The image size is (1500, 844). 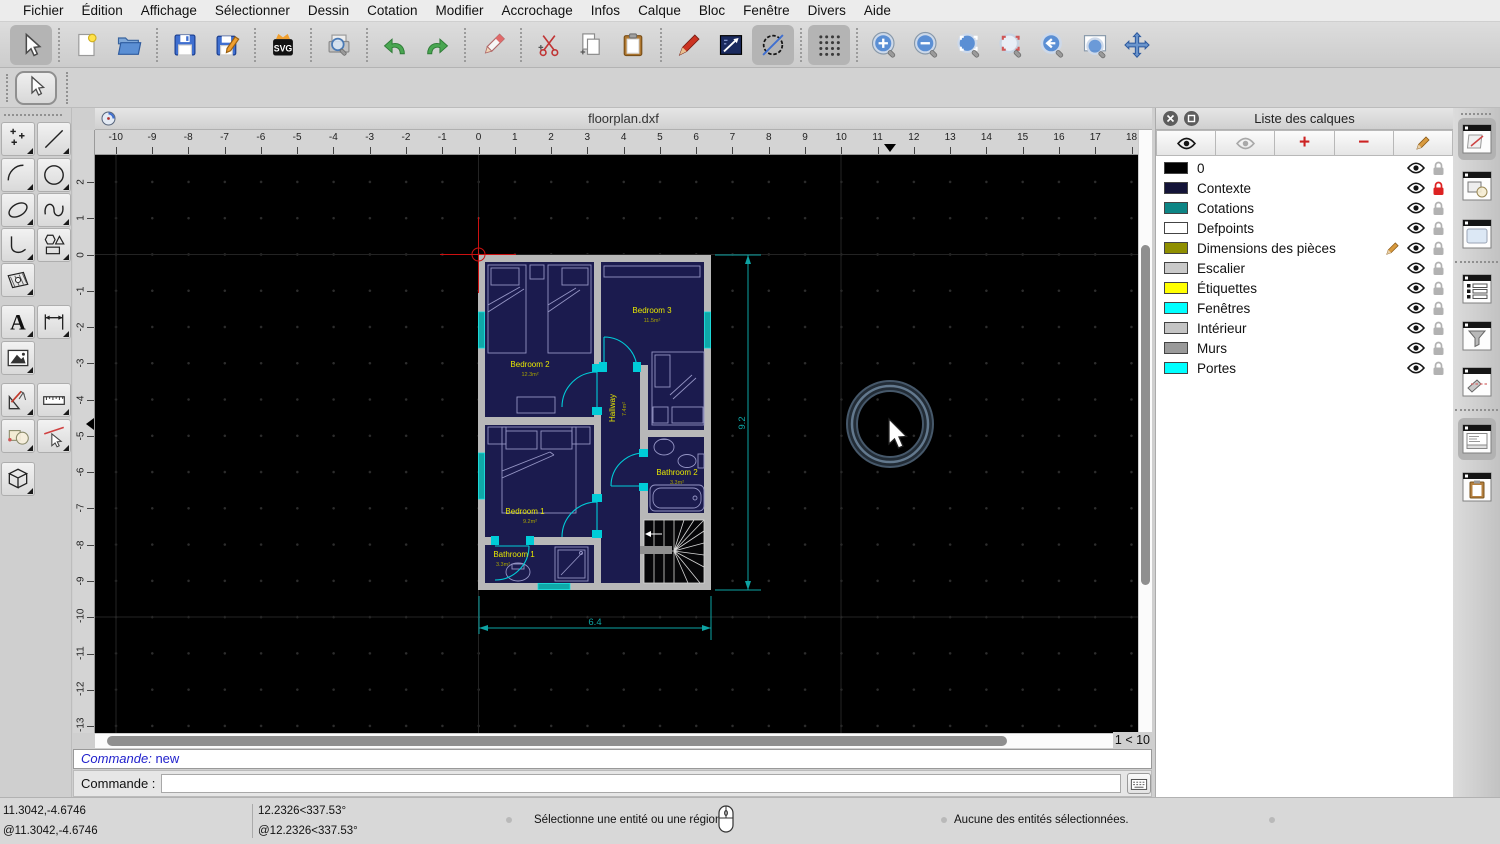 I want to click on menu-item-9: Calque, so click(x=659, y=11).